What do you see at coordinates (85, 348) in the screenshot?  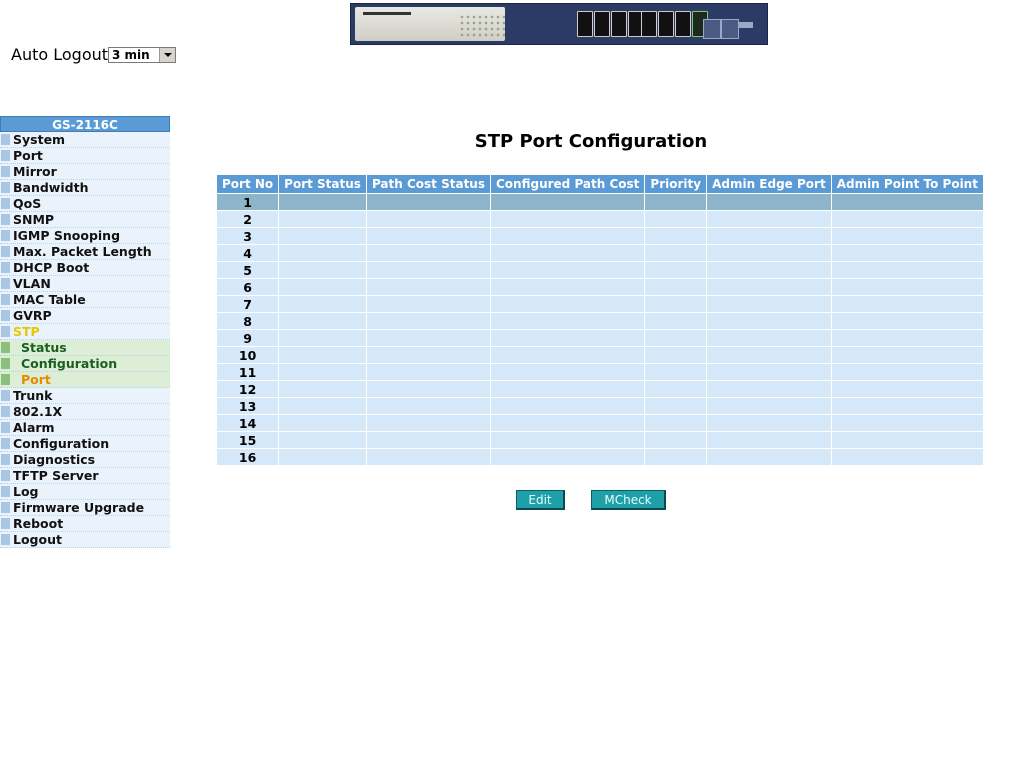 I see `sidebar-subitem-status: Status` at bounding box center [85, 348].